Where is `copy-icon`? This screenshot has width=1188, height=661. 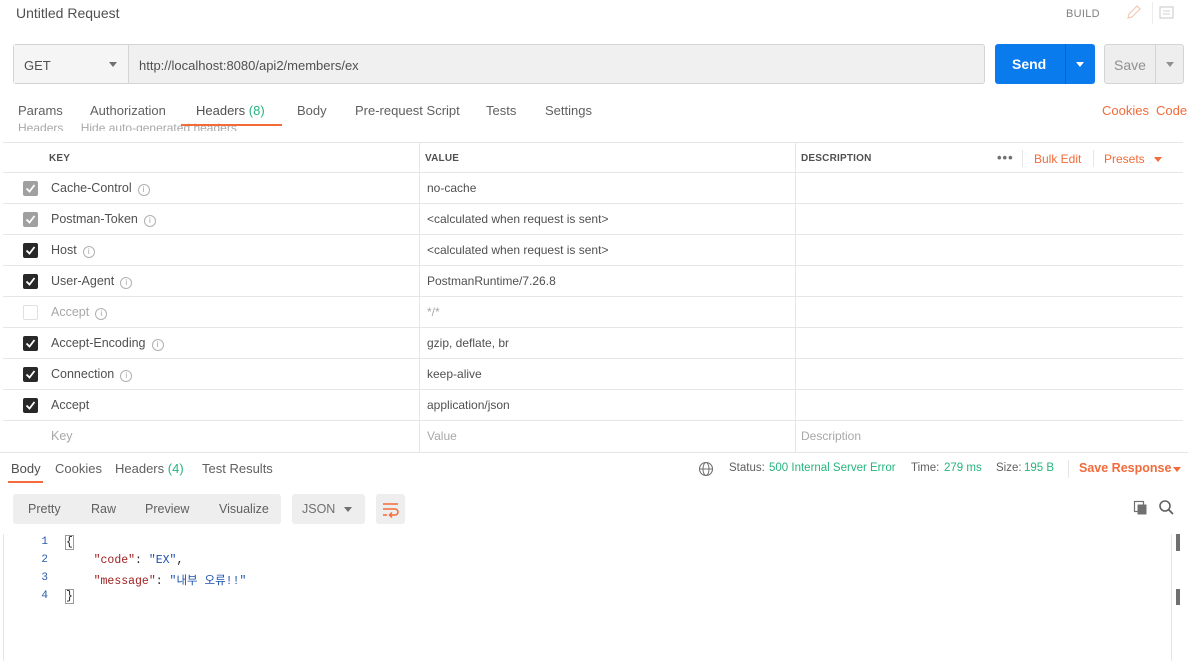 copy-icon is located at coordinates (1141, 508).